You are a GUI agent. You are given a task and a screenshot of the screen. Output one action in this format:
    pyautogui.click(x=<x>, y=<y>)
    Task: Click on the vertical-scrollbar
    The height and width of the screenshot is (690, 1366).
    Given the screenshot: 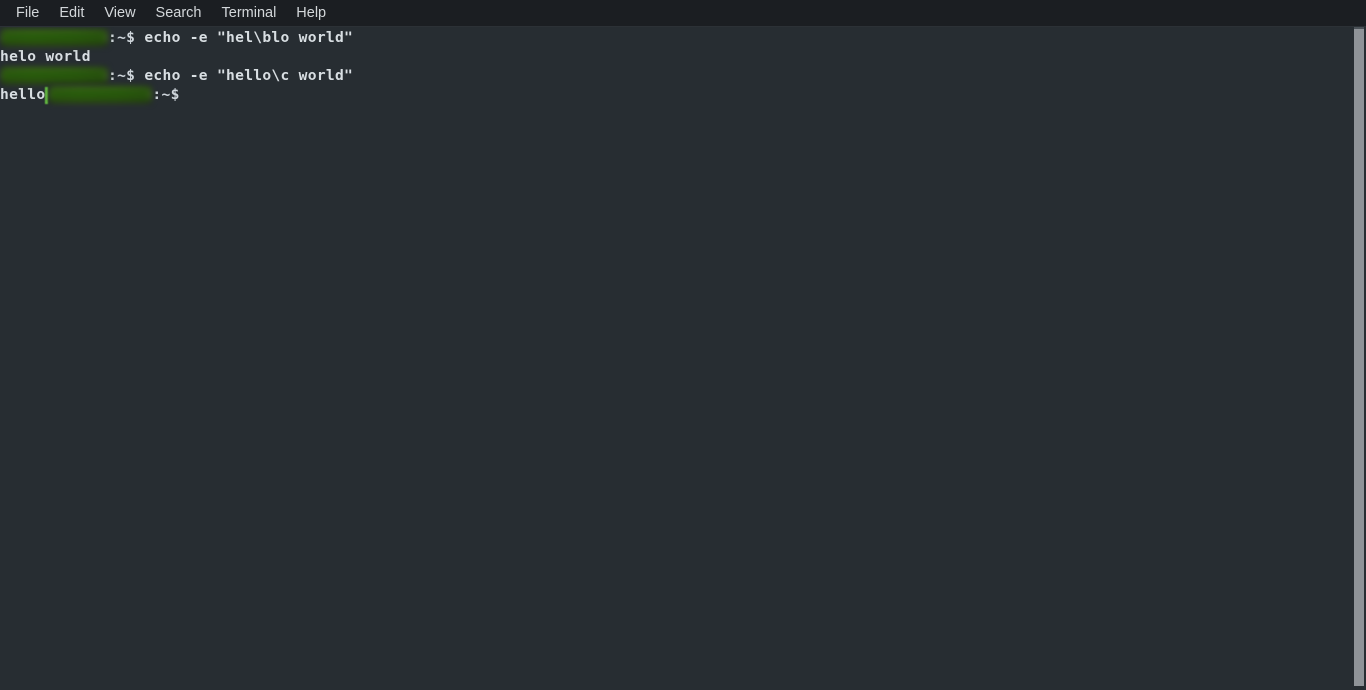 What is the action you would take?
    pyautogui.click(x=1359, y=358)
    